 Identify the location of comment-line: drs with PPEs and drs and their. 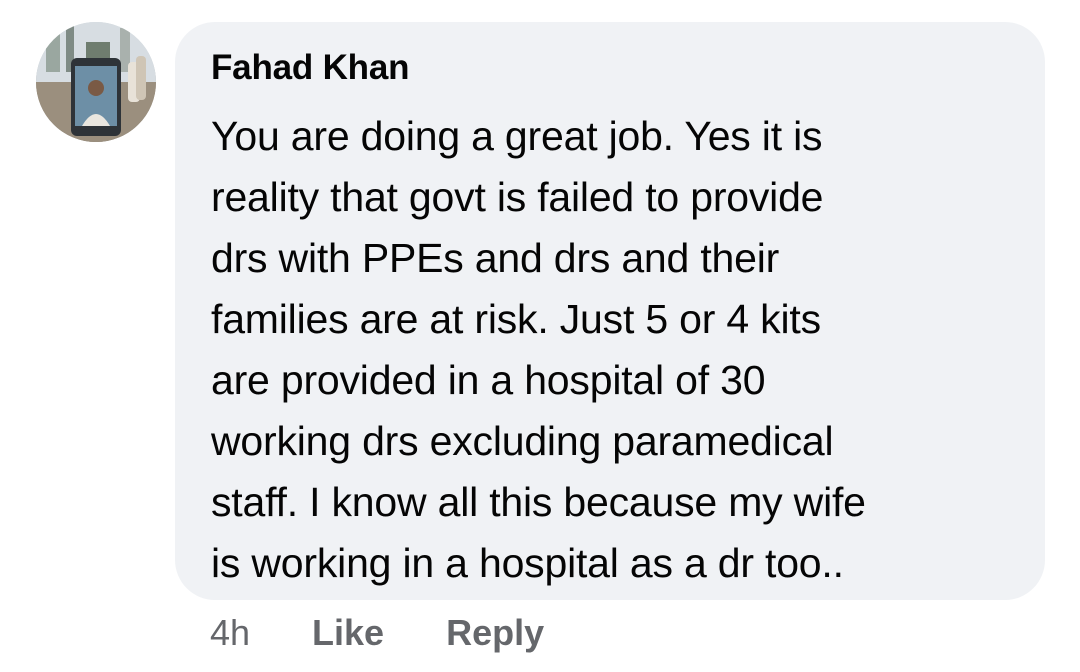
(495, 258).